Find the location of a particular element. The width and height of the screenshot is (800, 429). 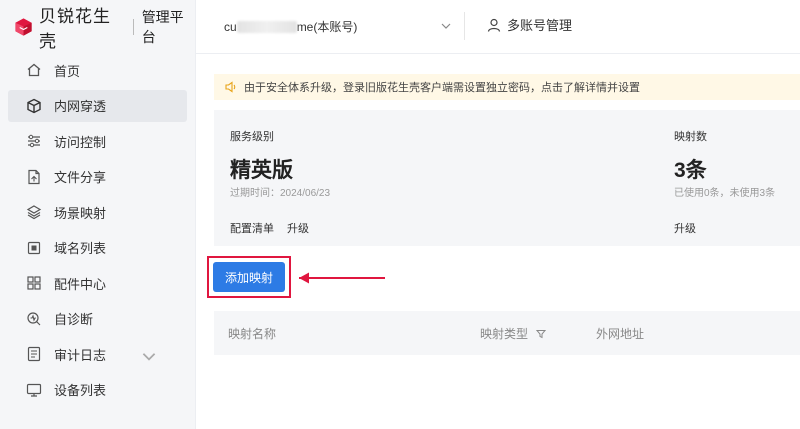

security-notice: 由于安全体系升级，登录旧版花生壳客户端需设置独立密码，点击了解详情并设置 is located at coordinates (507, 87).